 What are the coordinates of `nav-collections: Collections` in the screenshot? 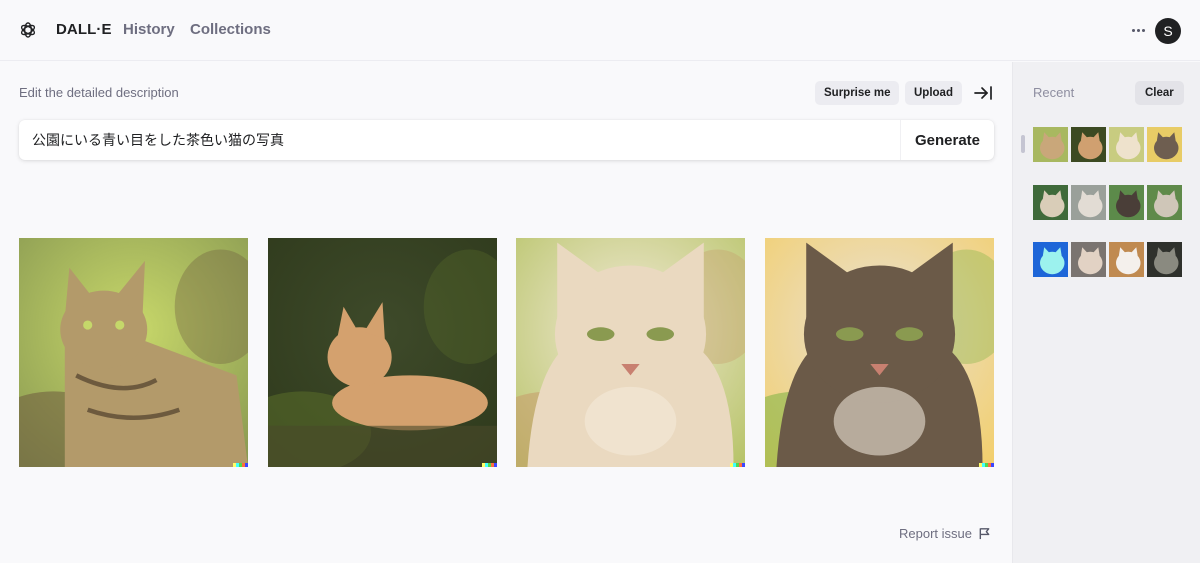 It's located at (230, 29).